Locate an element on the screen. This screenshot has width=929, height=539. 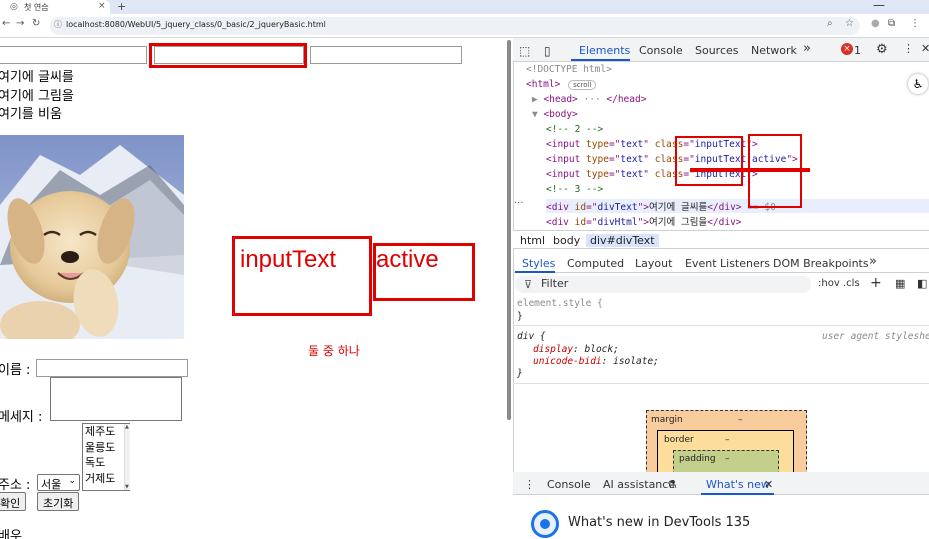
dom-node-line: ▼ <body> is located at coordinates (555, 114).